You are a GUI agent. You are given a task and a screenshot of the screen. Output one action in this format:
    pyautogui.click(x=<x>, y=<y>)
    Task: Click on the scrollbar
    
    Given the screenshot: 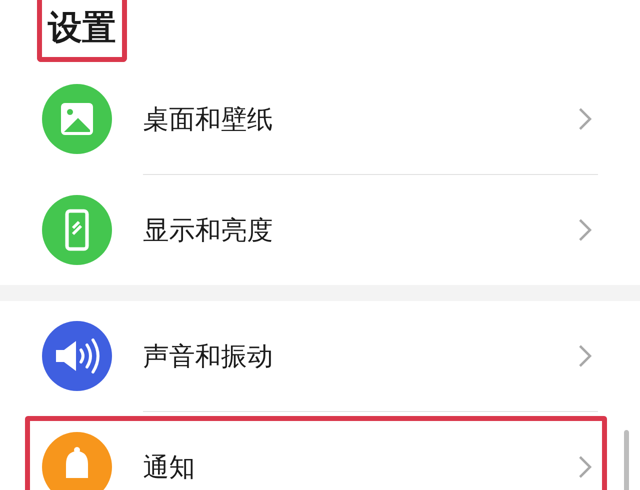 What is the action you would take?
    pyautogui.click(x=626, y=460)
    